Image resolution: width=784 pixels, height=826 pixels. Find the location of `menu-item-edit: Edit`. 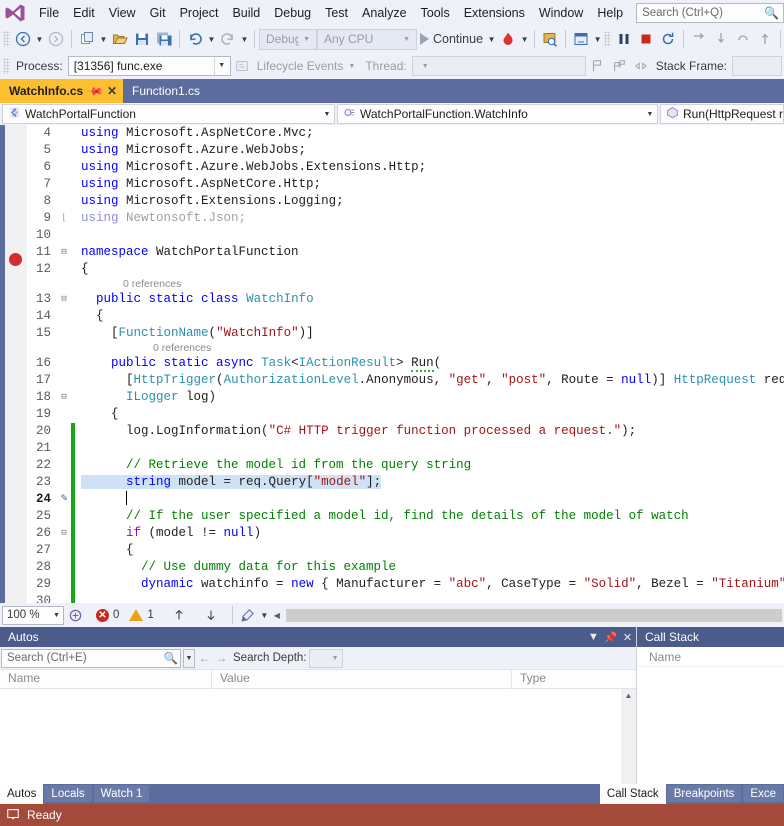

menu-item-edit: Edit is located at coordinates (84, 13).